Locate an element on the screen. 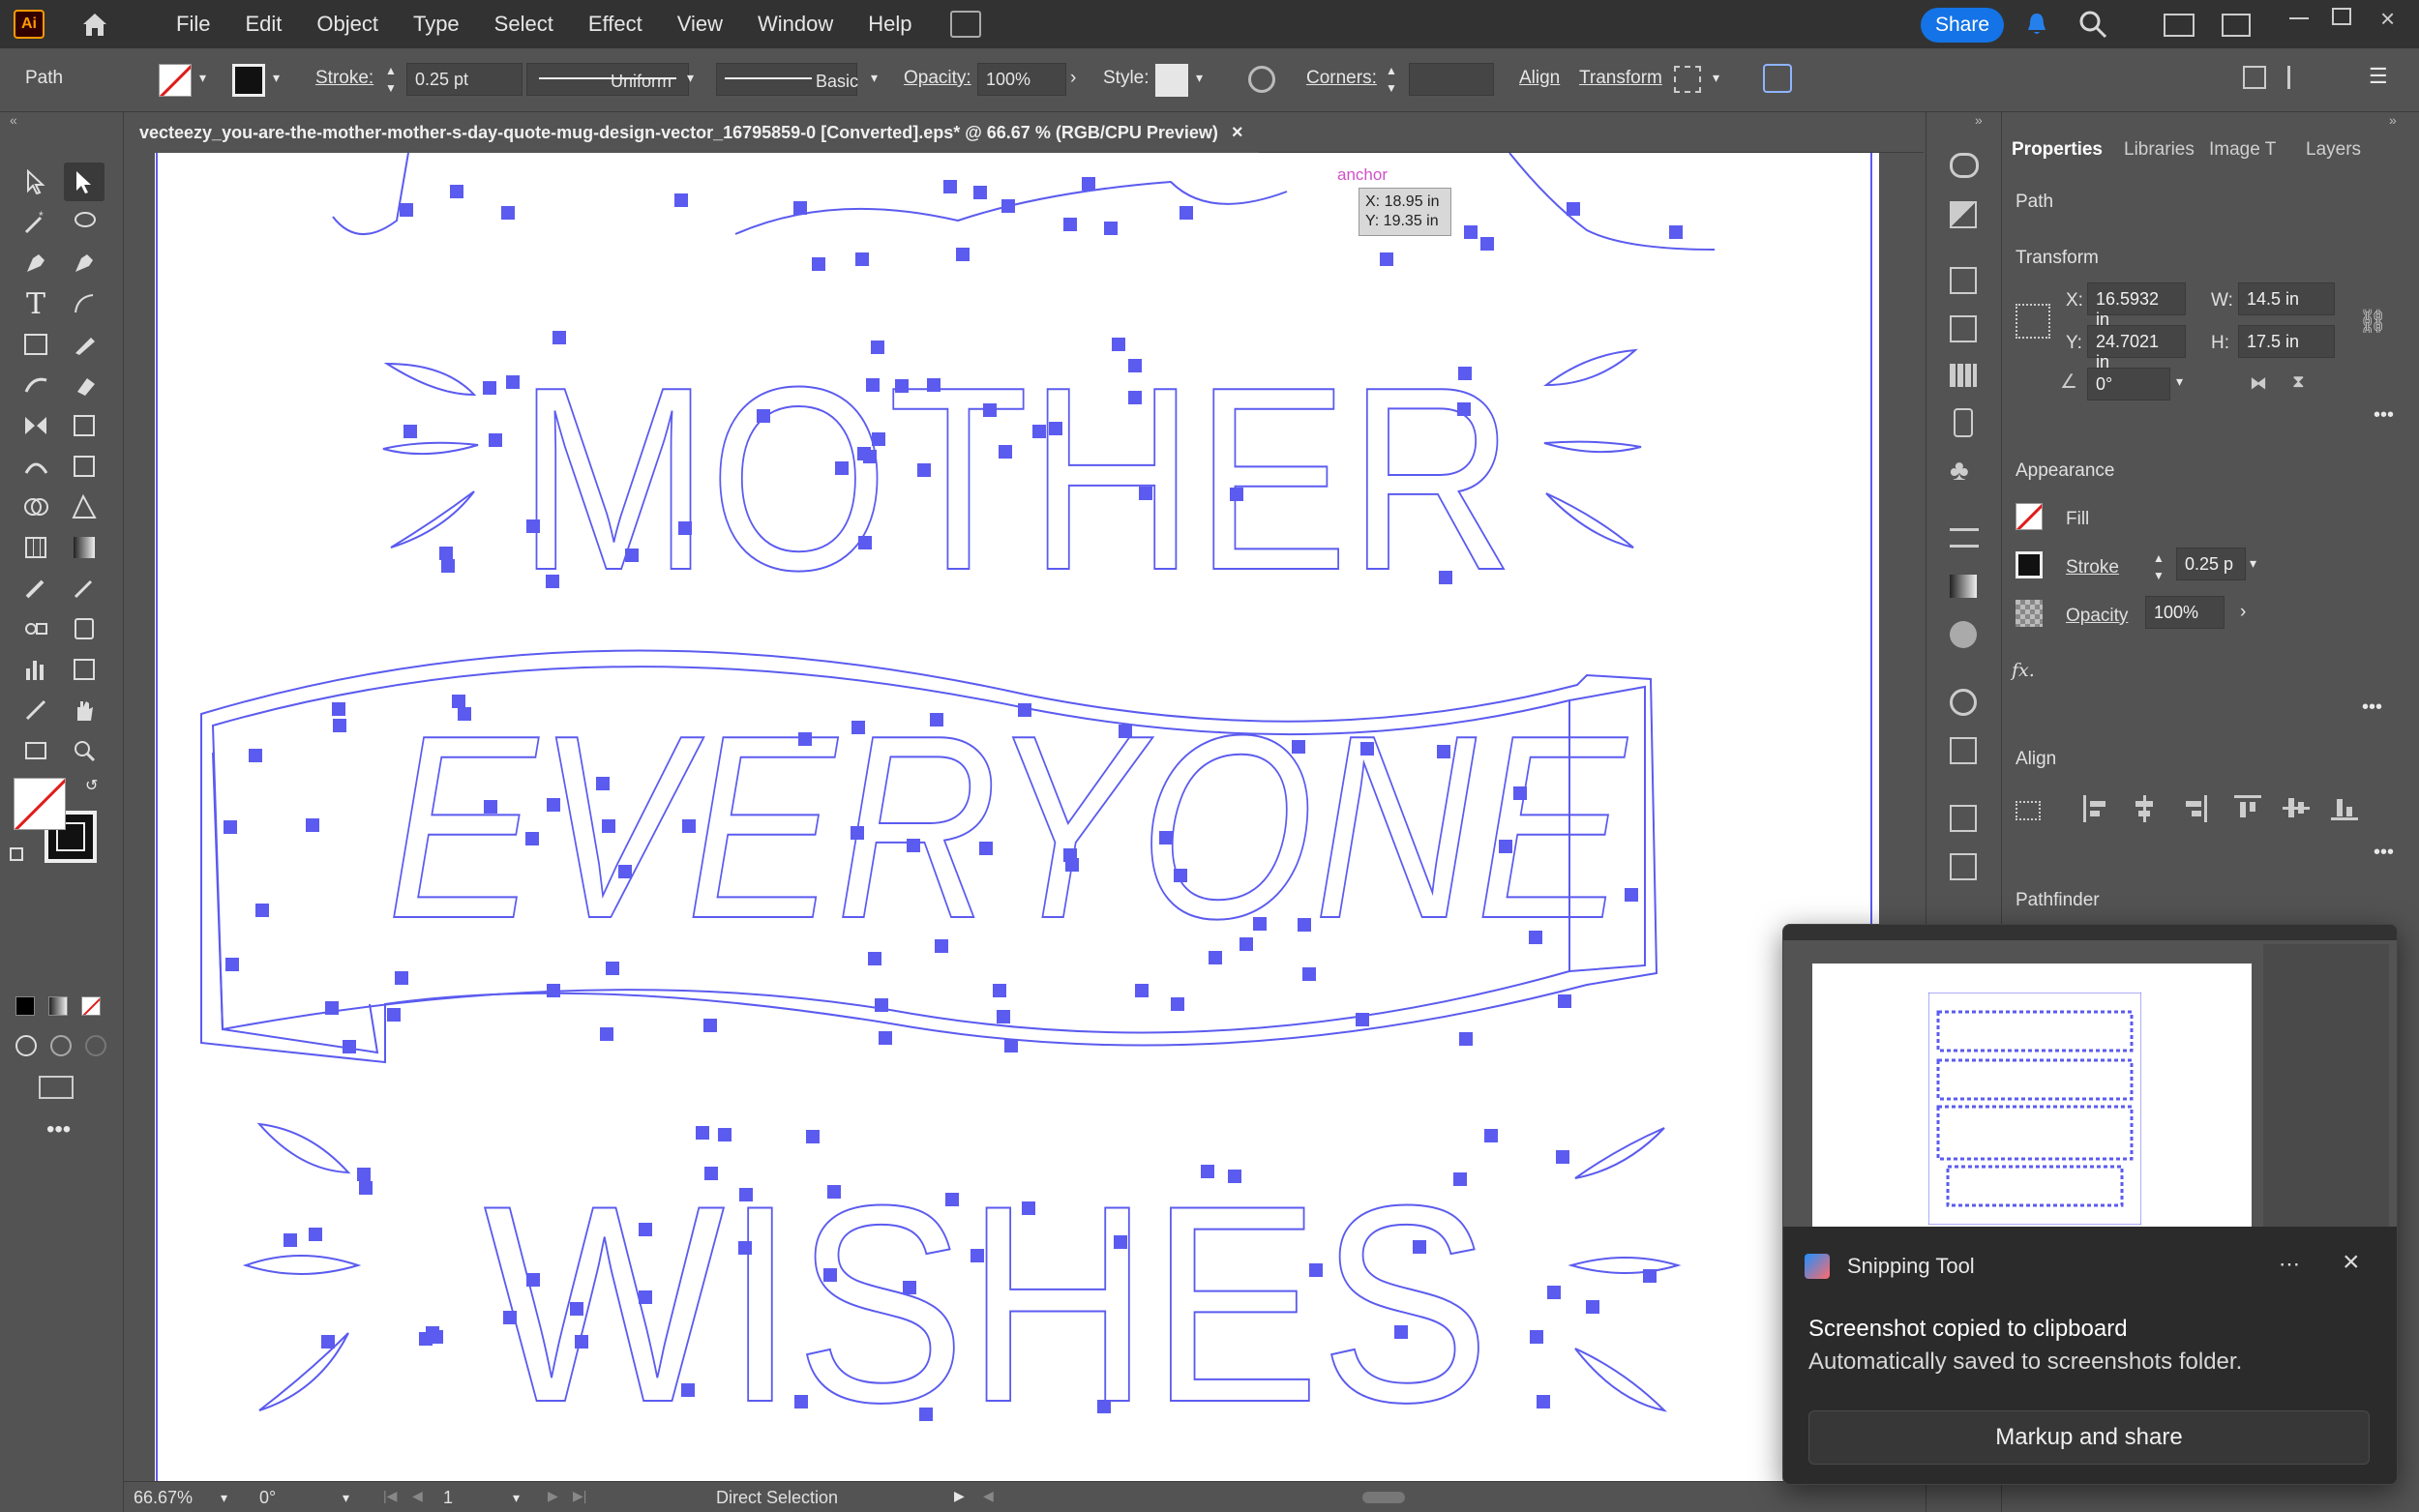  rotation-chevron-icon: ▾ is located at coordinates (346, 1498).